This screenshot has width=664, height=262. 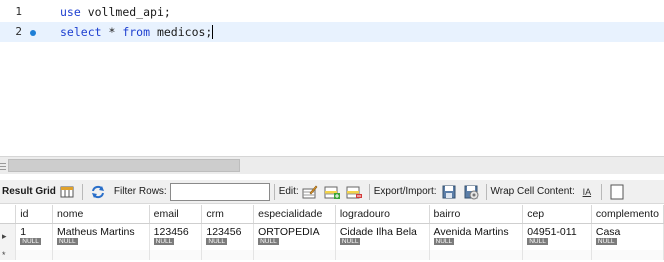 I want to click on cell-cep: 04951-011 NULL, so click(x=557, y=236).